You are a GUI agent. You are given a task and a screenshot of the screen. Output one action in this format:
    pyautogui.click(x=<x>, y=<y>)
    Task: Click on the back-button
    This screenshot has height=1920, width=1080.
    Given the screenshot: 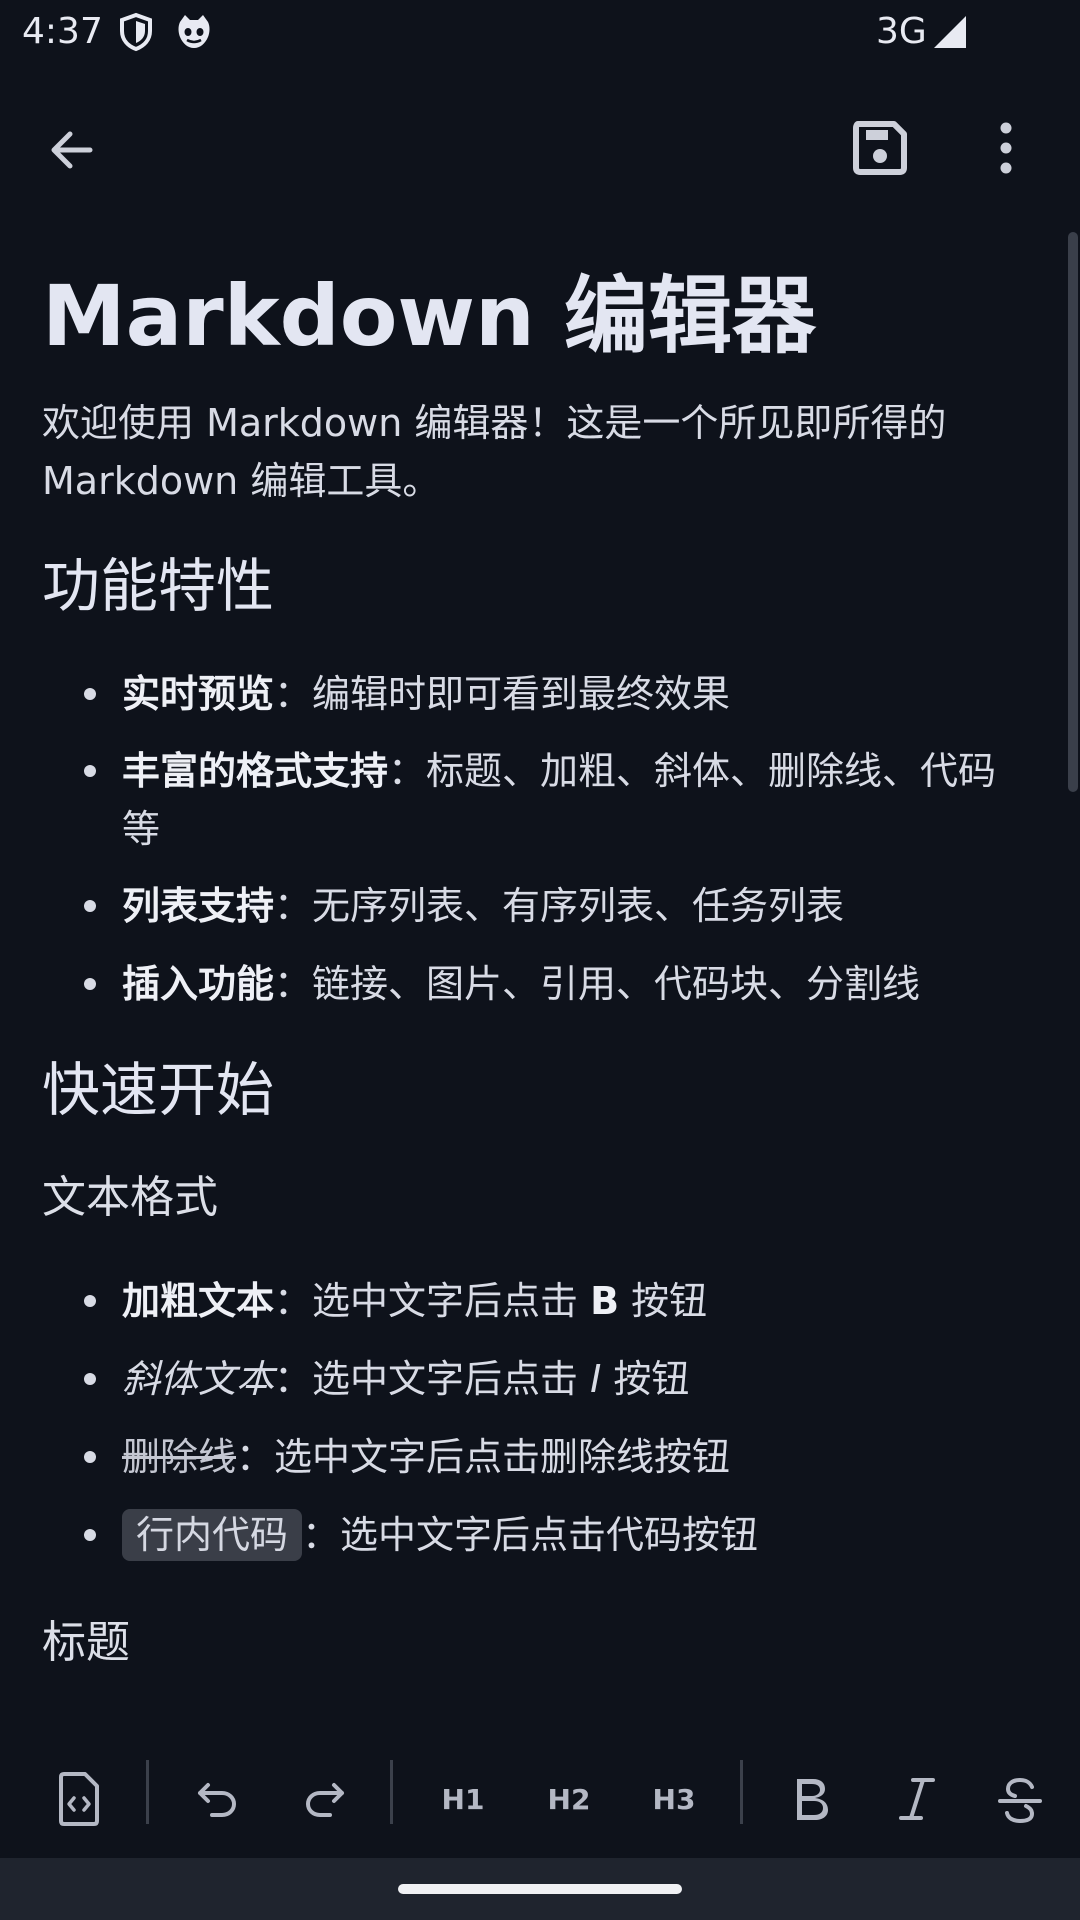 What is the action you would take?
    pyautogui.click(x=72, y=150)
    